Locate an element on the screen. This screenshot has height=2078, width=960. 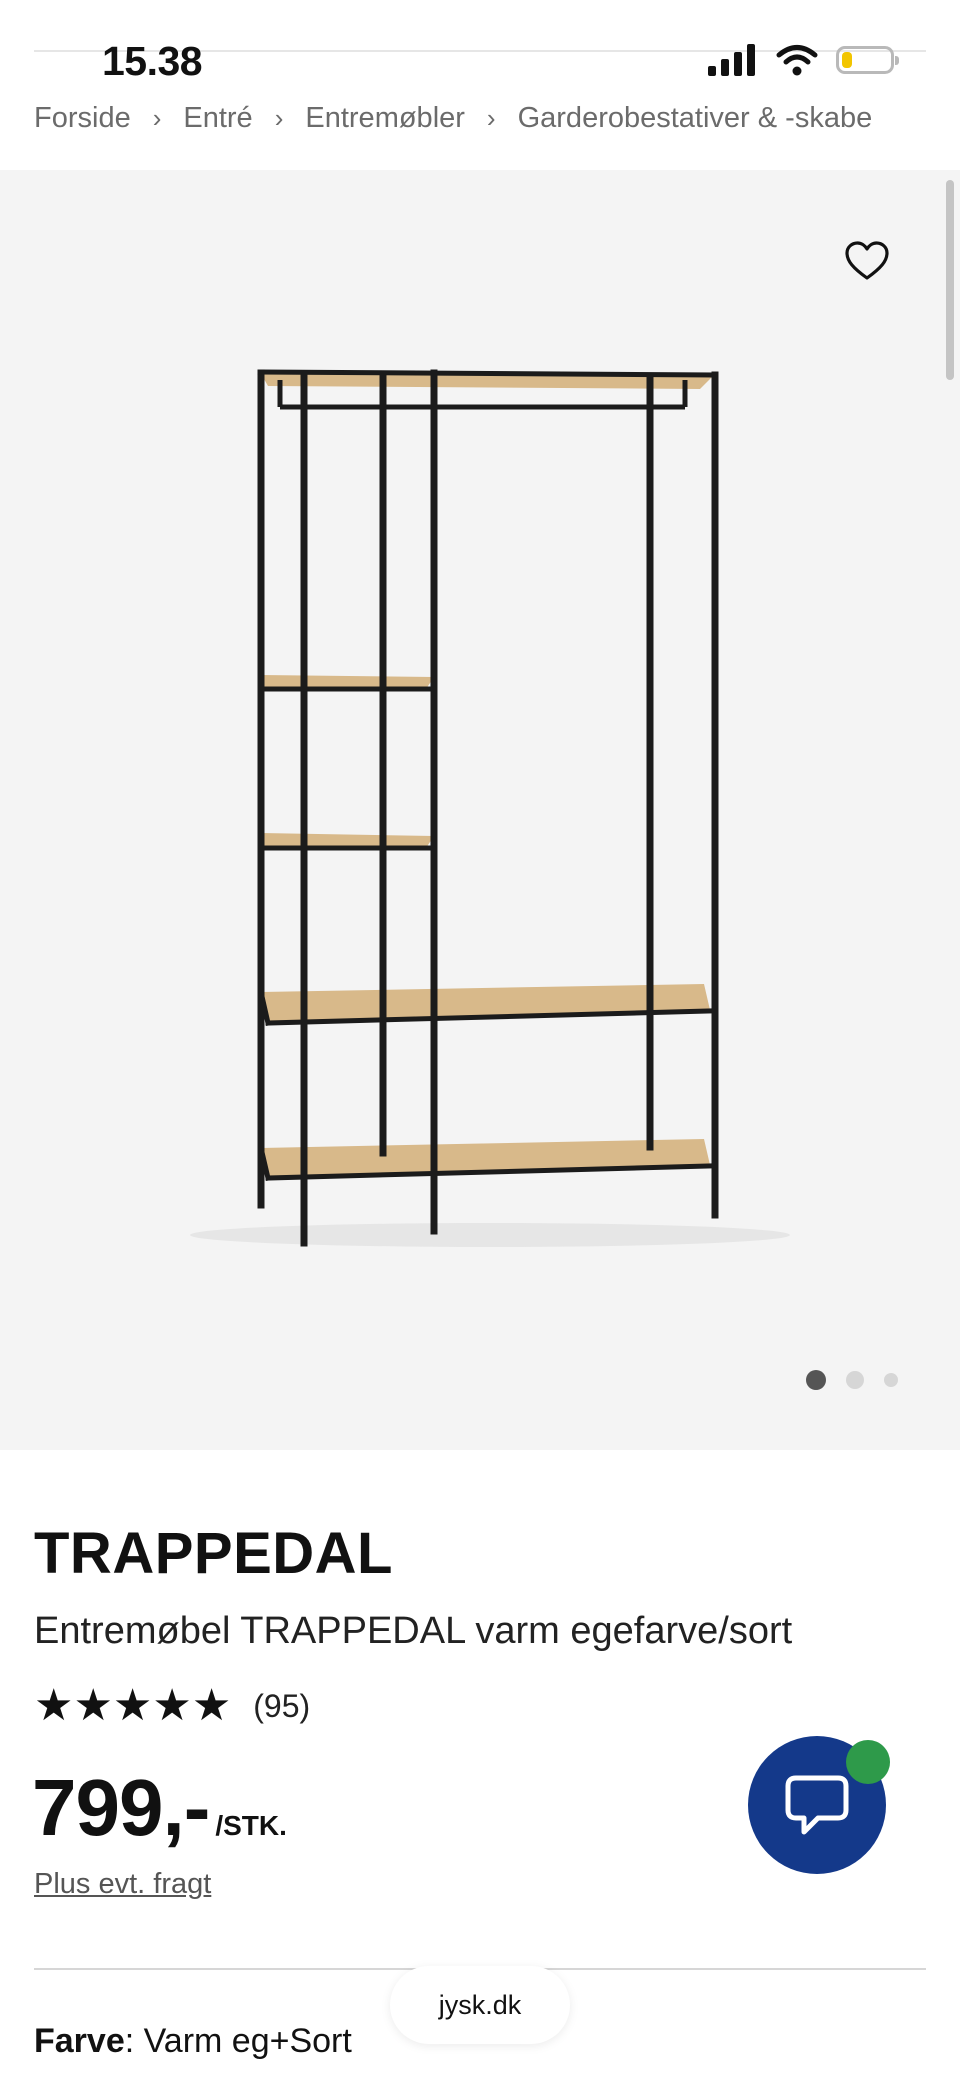
page-scrollbar is located at coordinates (950, 280).